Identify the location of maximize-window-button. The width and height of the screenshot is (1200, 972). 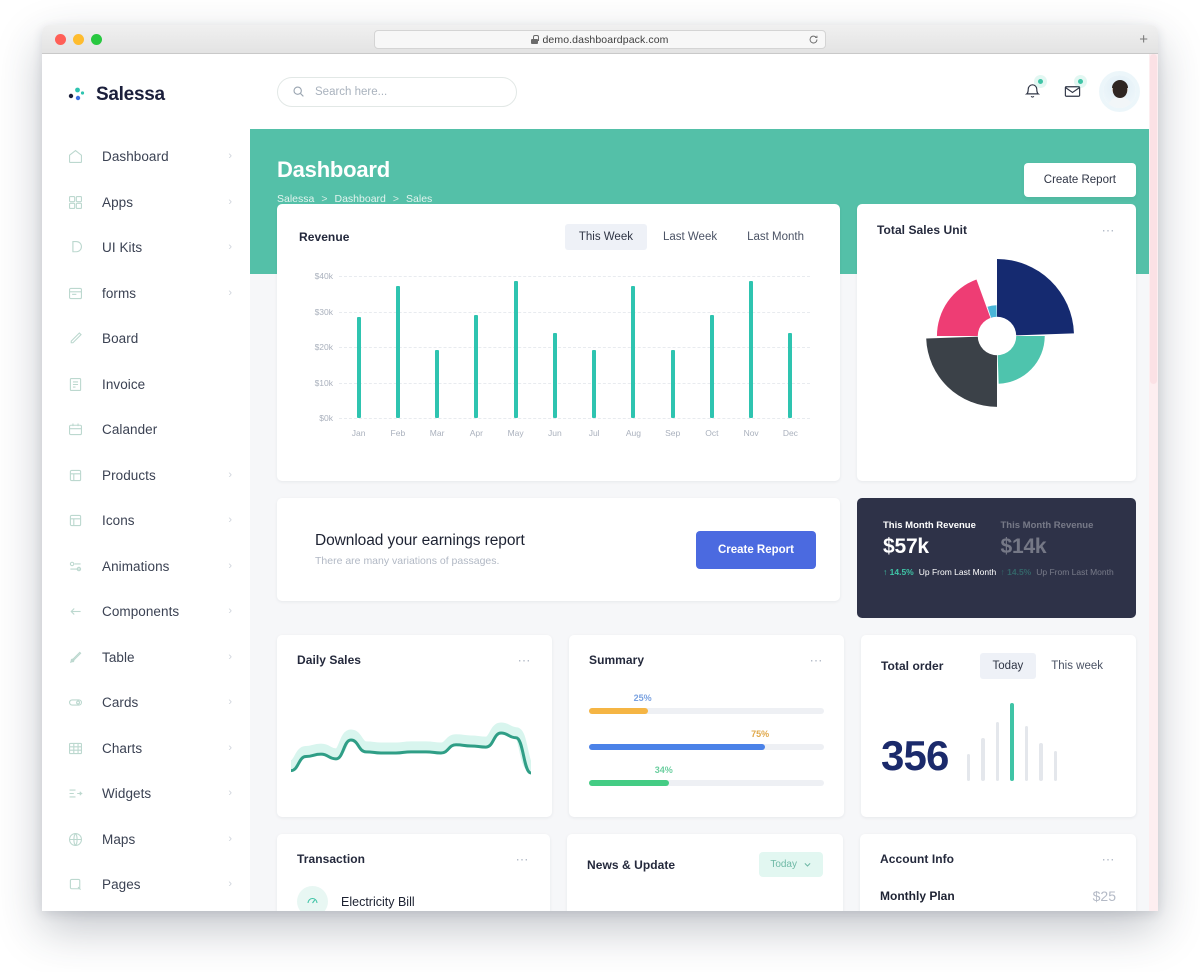
(96, 39).